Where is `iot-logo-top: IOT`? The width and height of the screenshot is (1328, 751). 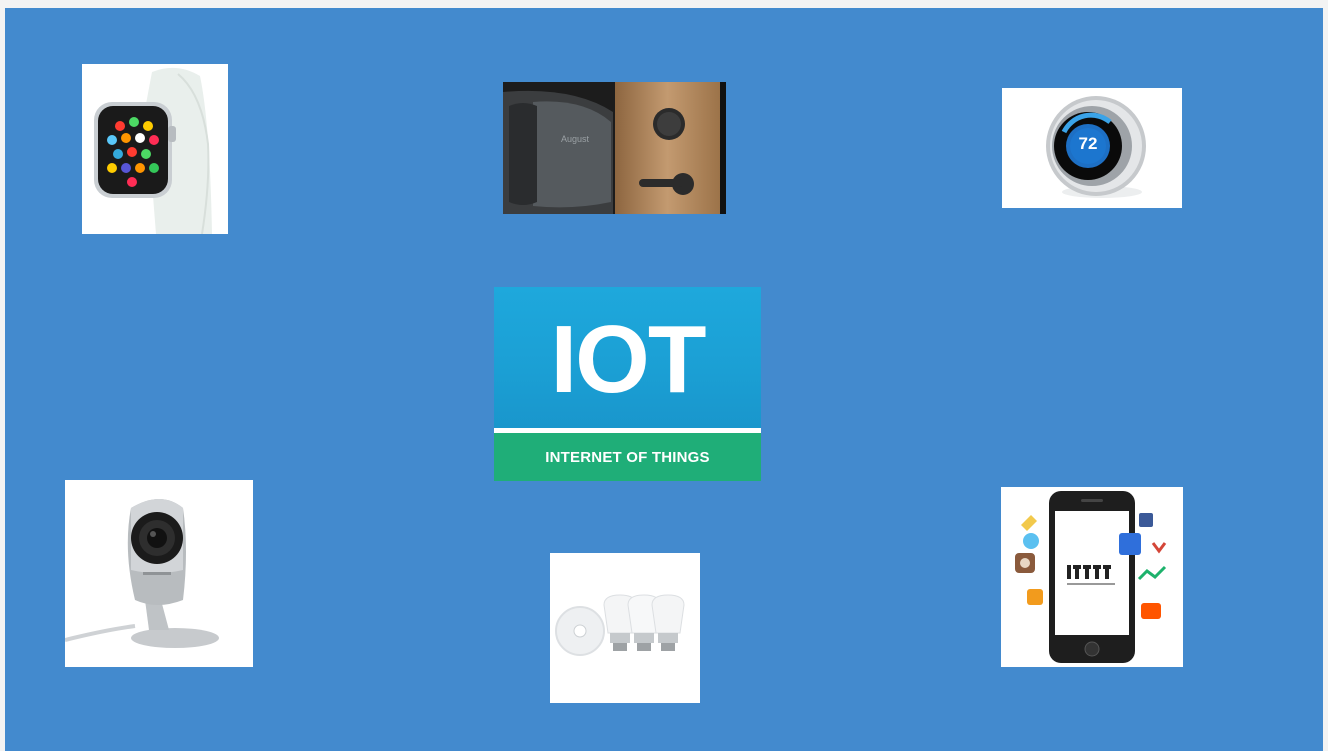
iot-logo-top: IOT is located at coordinates (627, 357).